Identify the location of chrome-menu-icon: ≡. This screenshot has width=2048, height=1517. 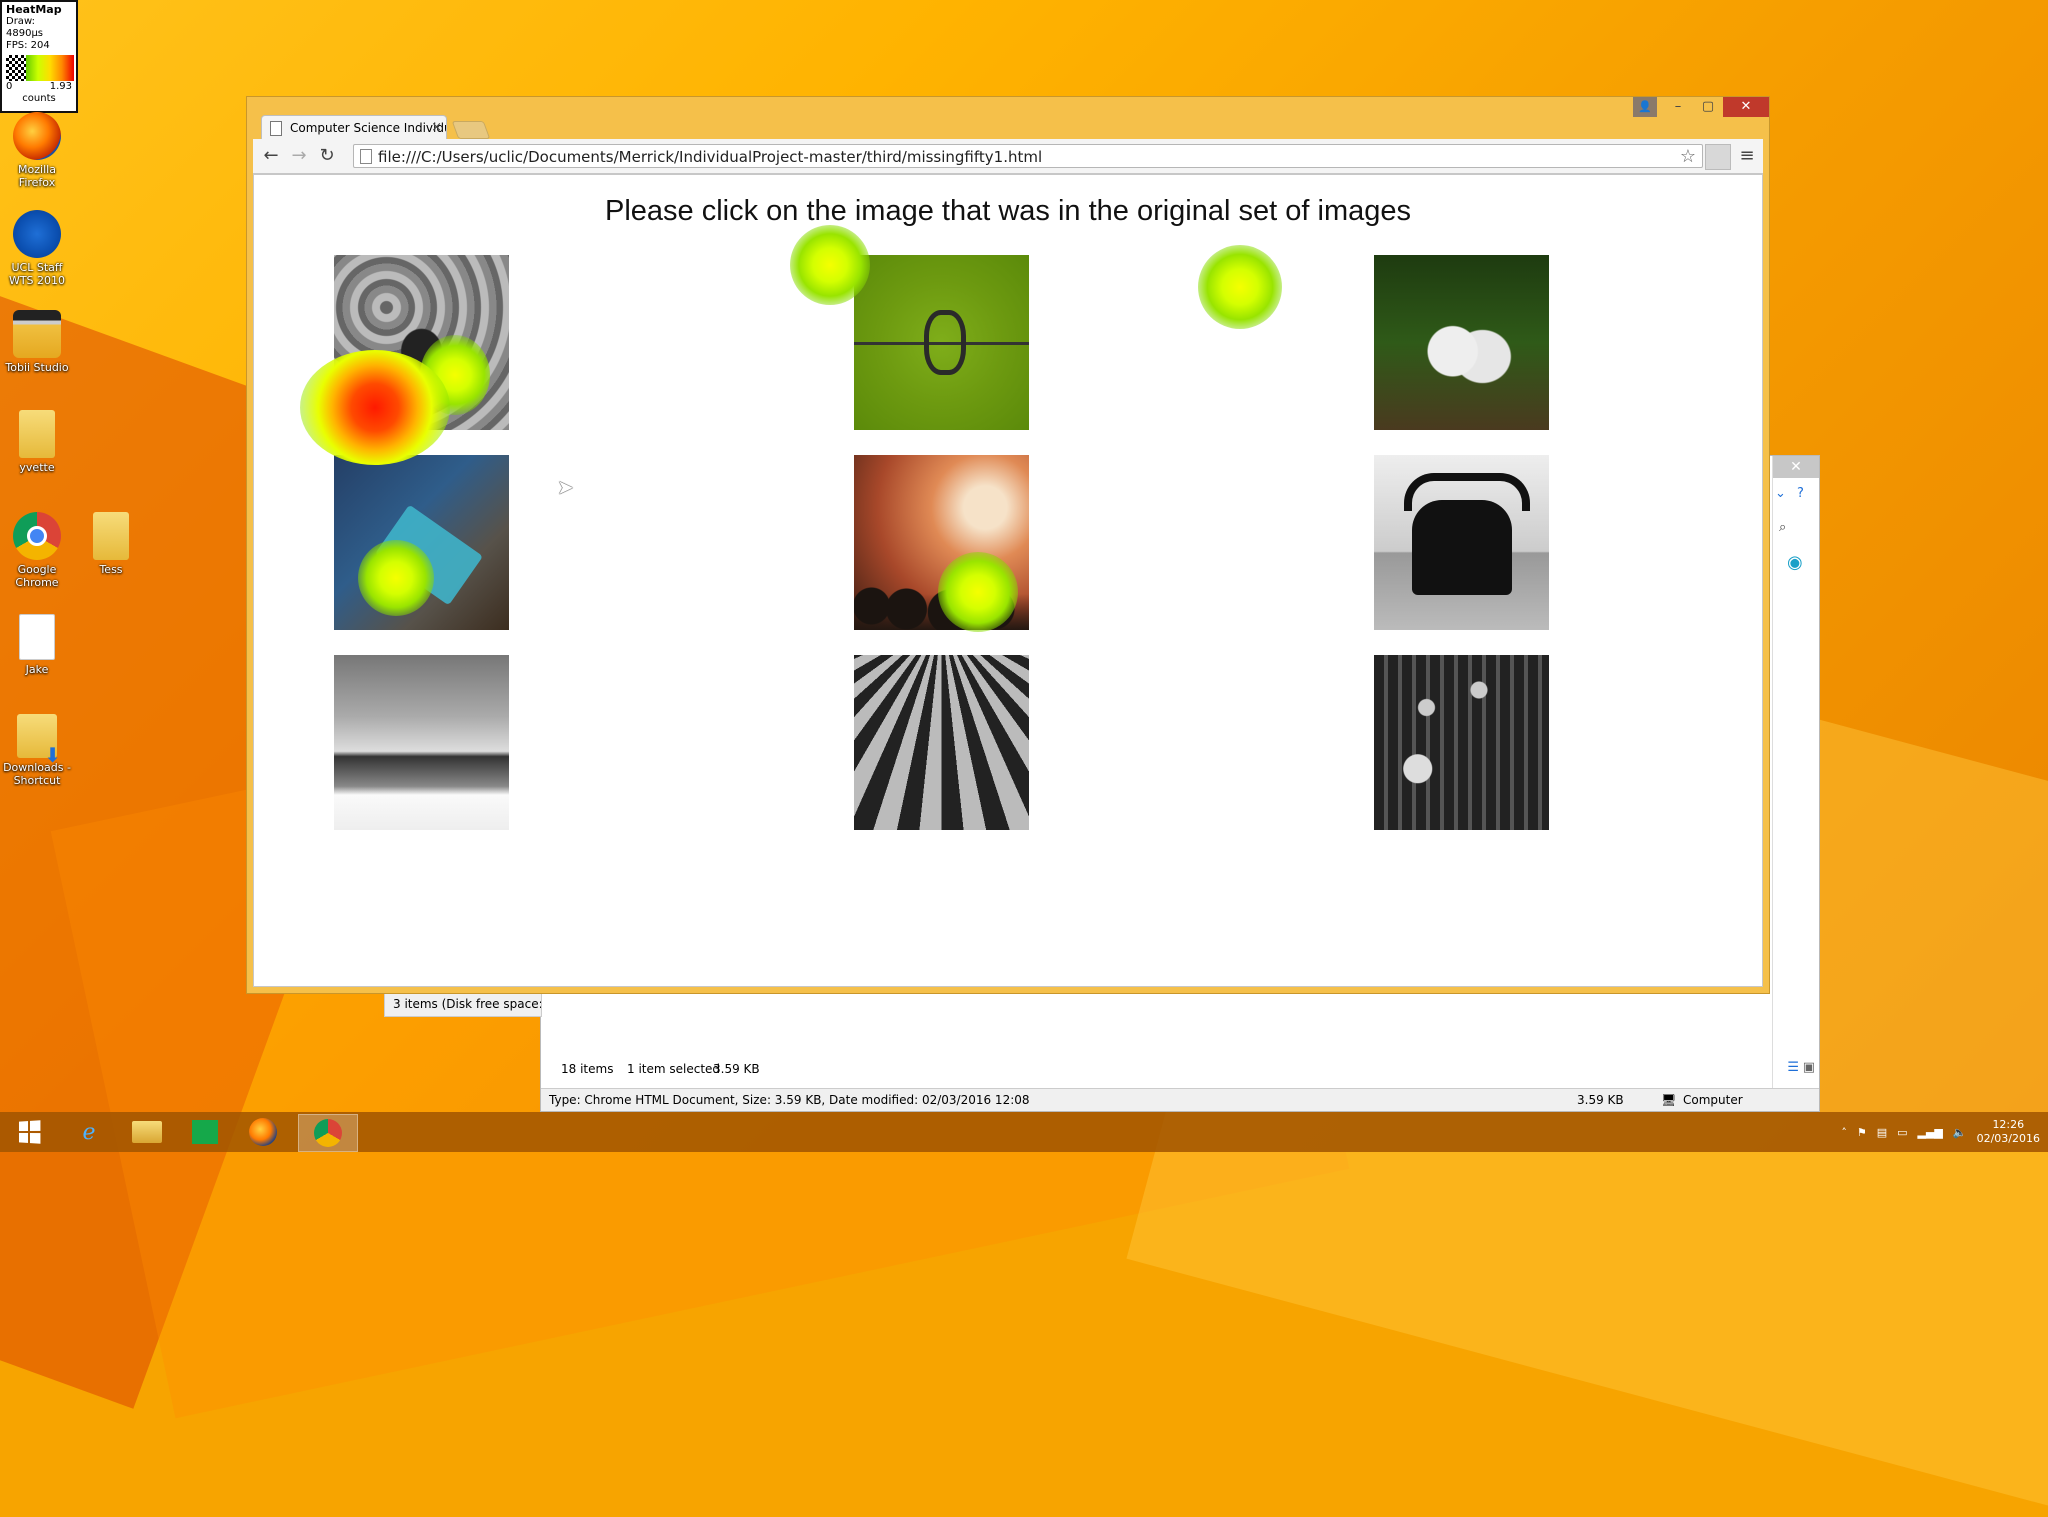
(1747, 156).